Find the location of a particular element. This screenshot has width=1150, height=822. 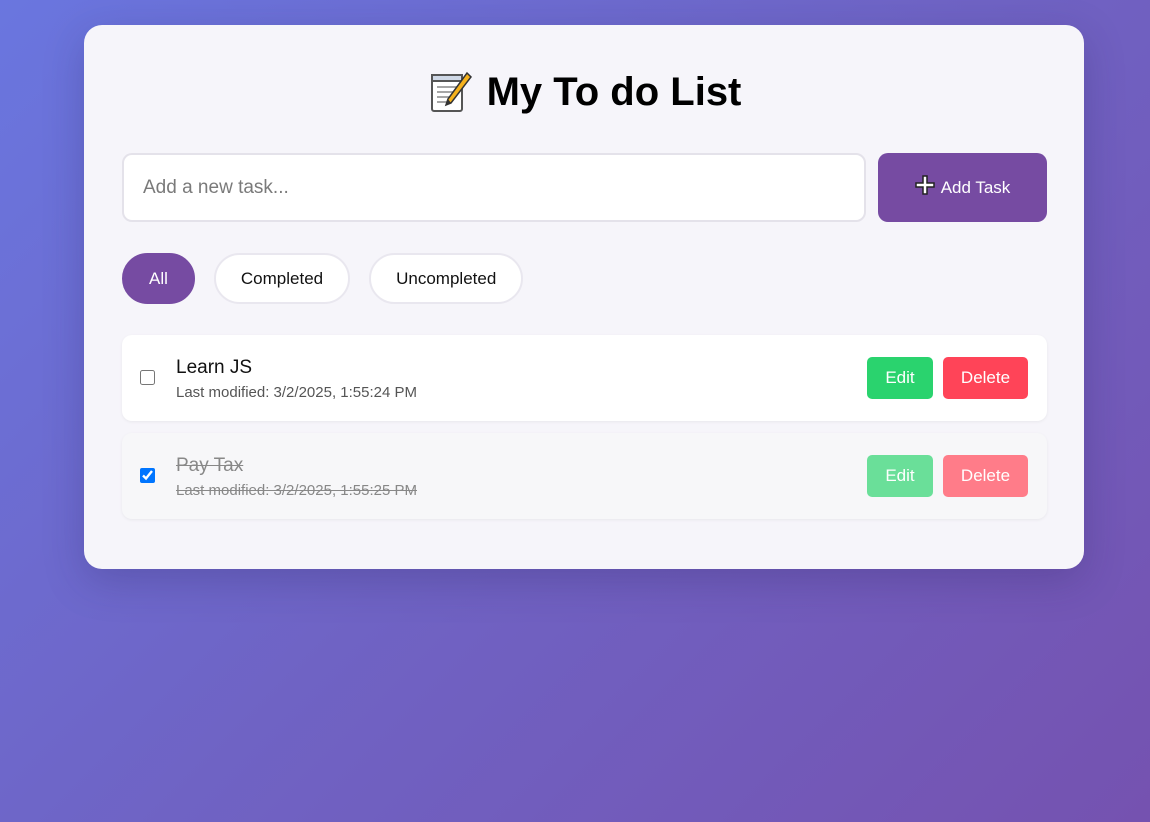

filter-uncompleted: Uncompleted is located at coordinates (446, 278).